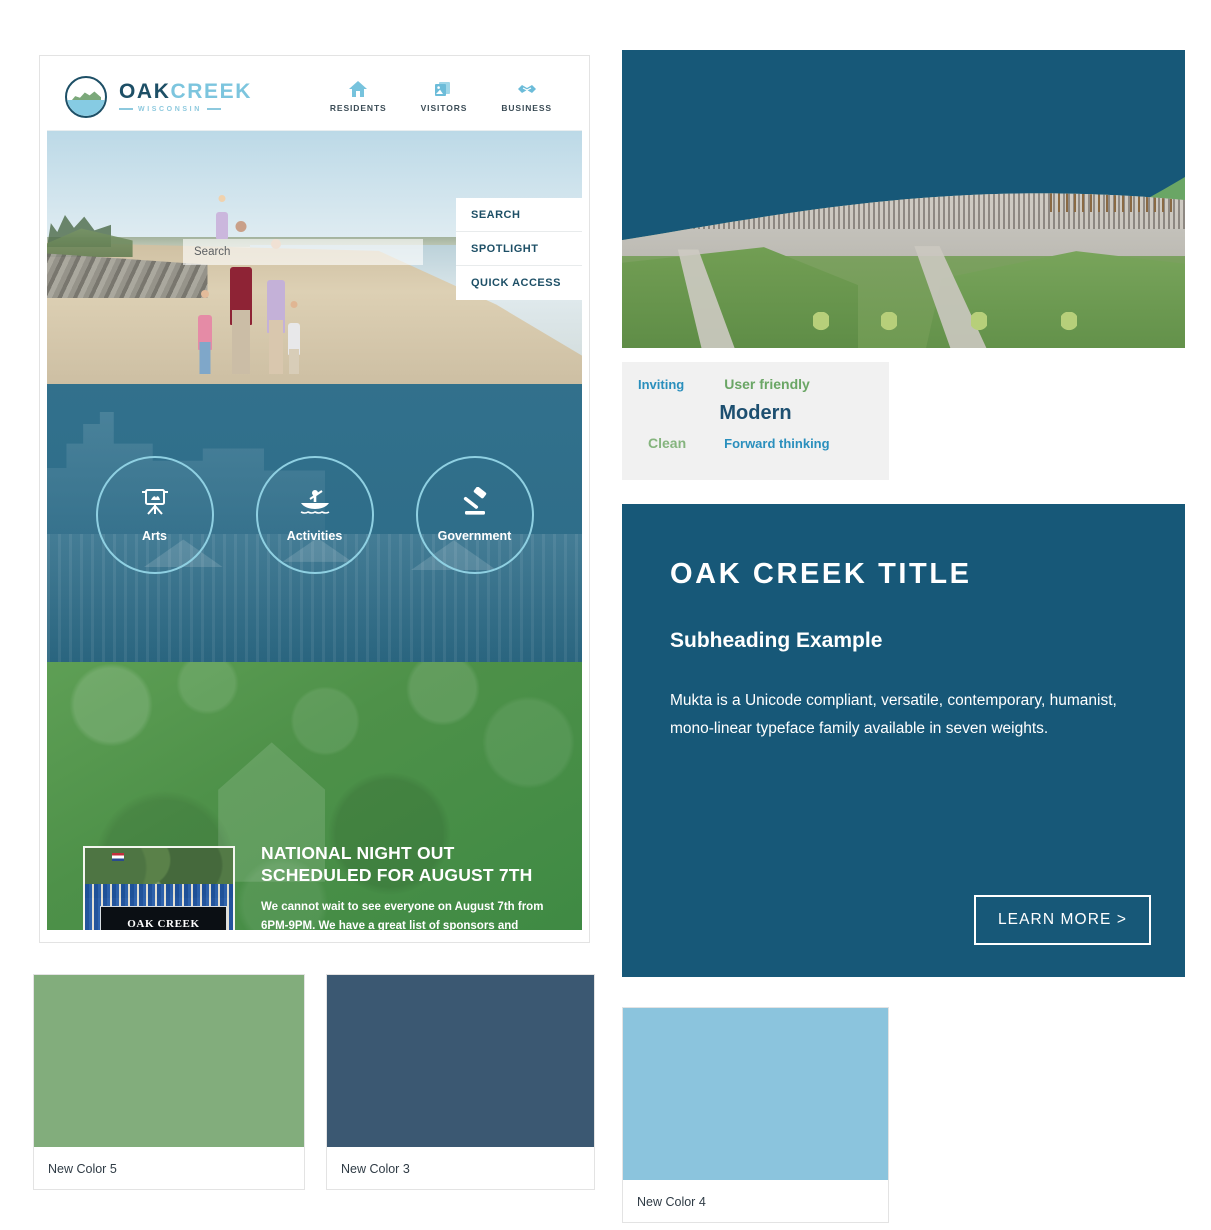  I want to click on color-swatch-new-color-4: New Color 4, so click(755, 1115).